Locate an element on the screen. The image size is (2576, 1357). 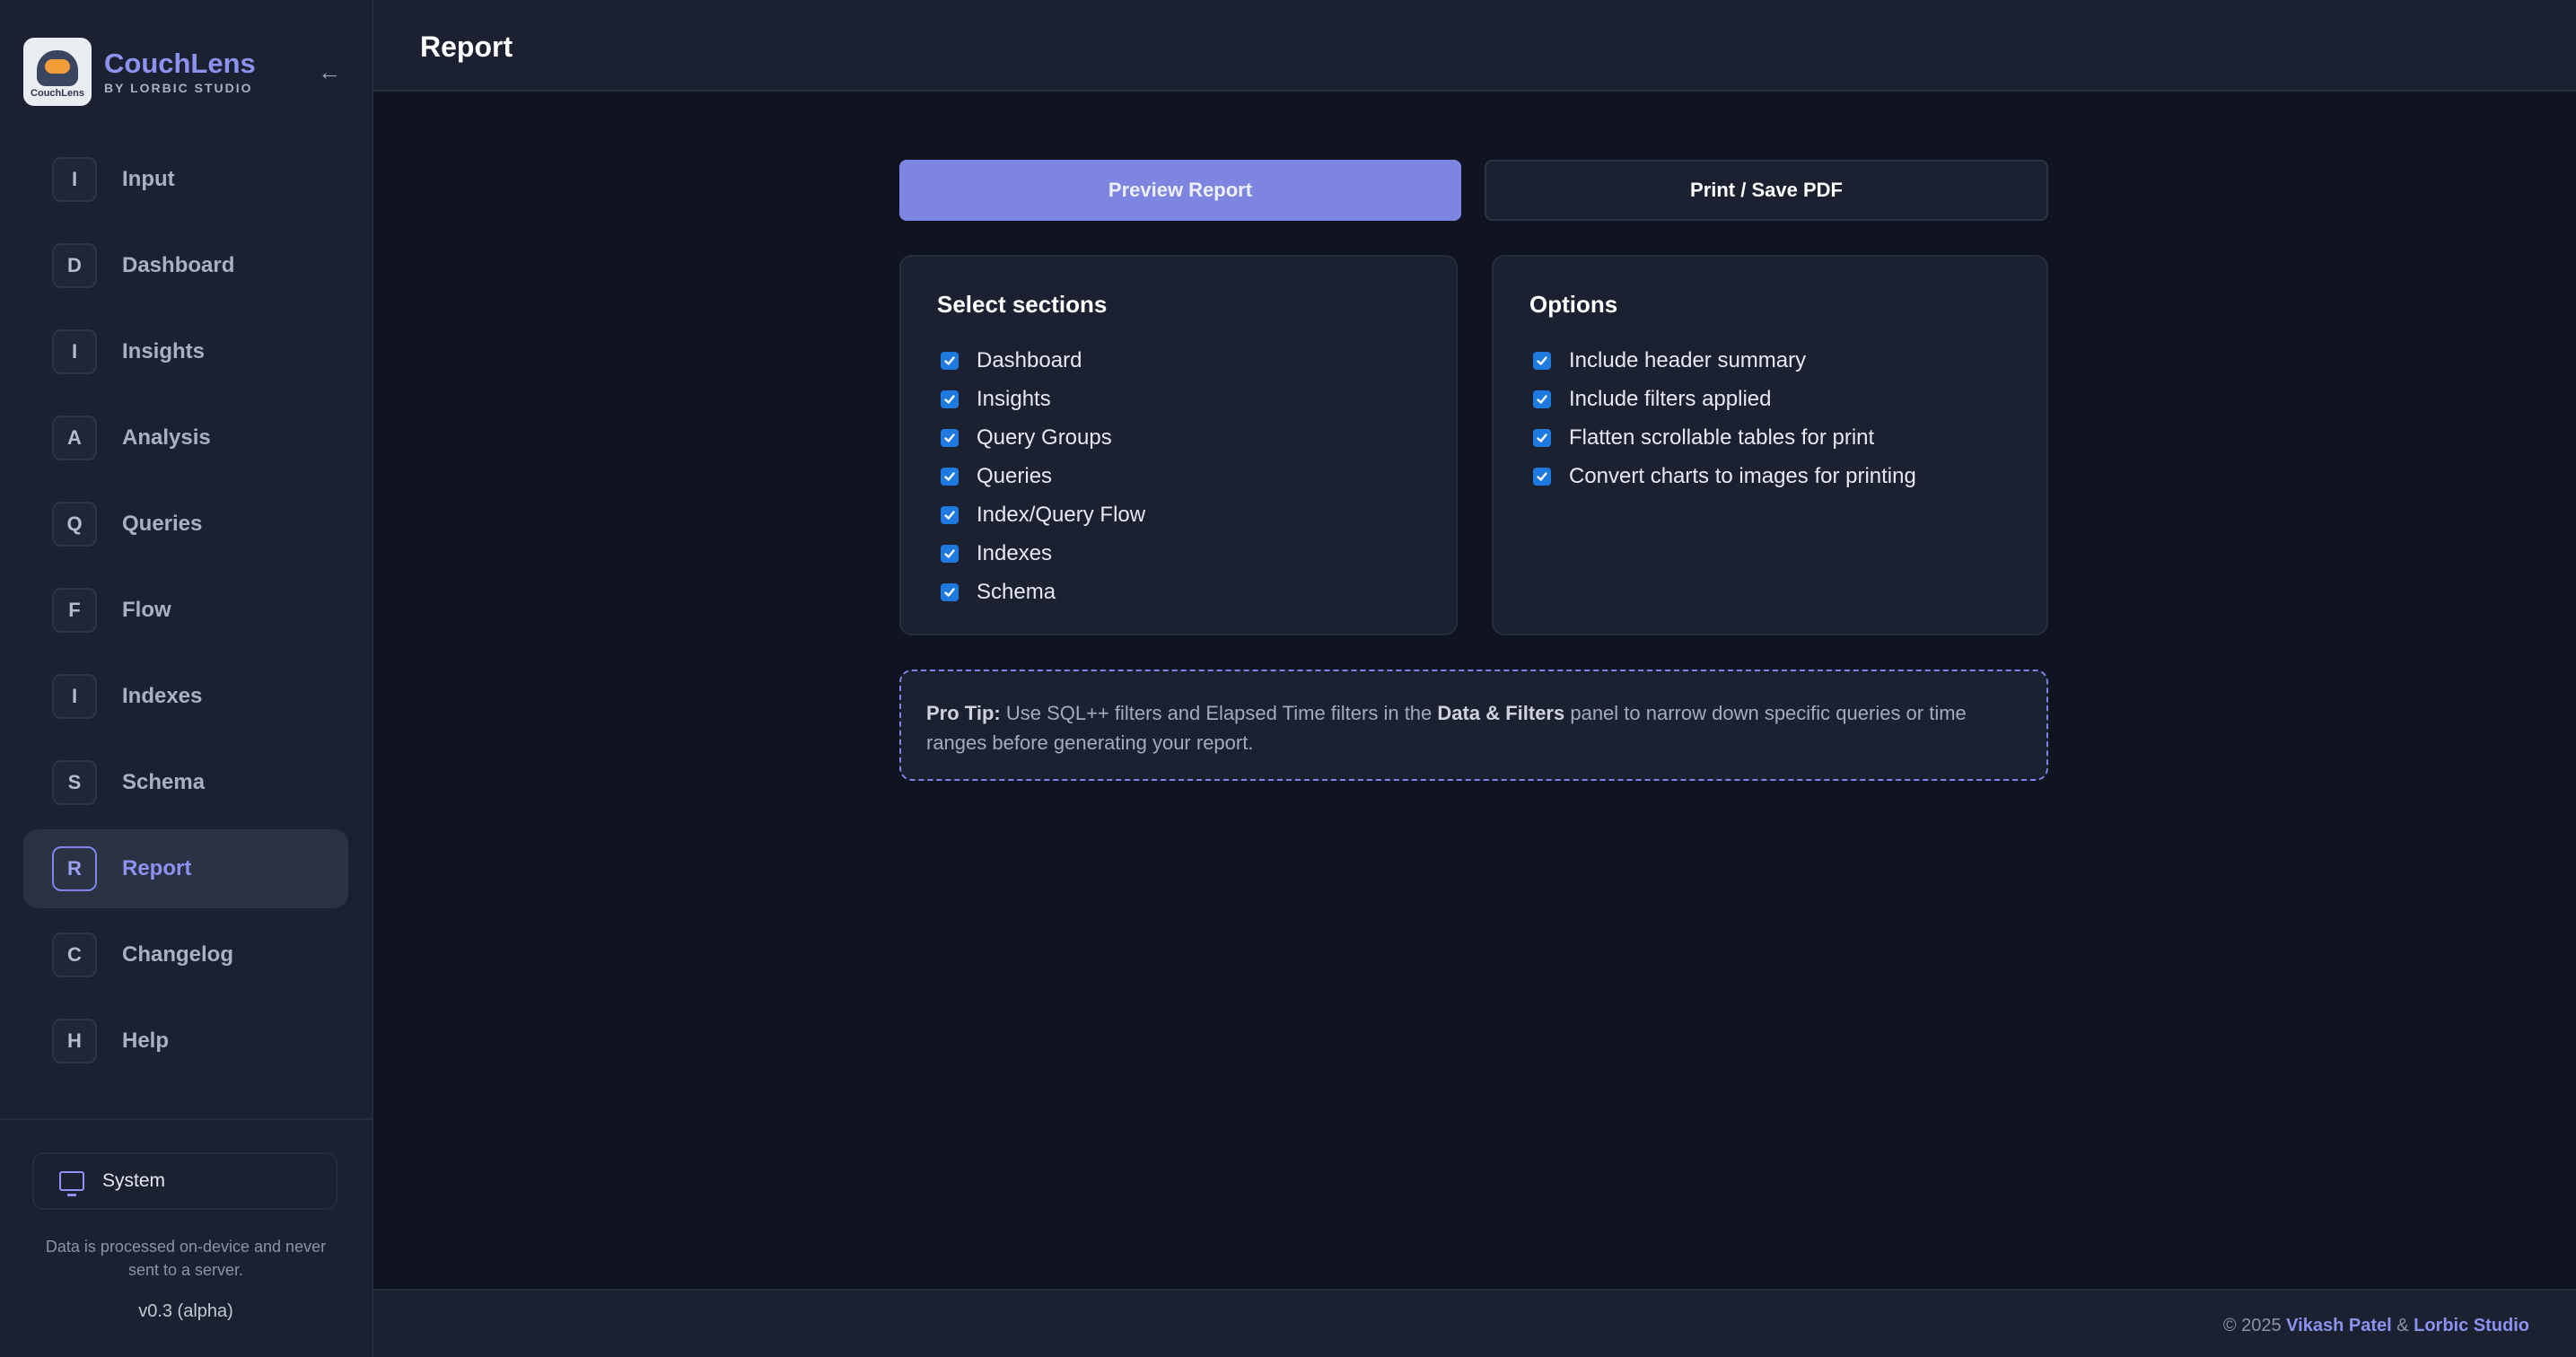
sidebar-item-label: Indexes is located at coordinates (162, 696).